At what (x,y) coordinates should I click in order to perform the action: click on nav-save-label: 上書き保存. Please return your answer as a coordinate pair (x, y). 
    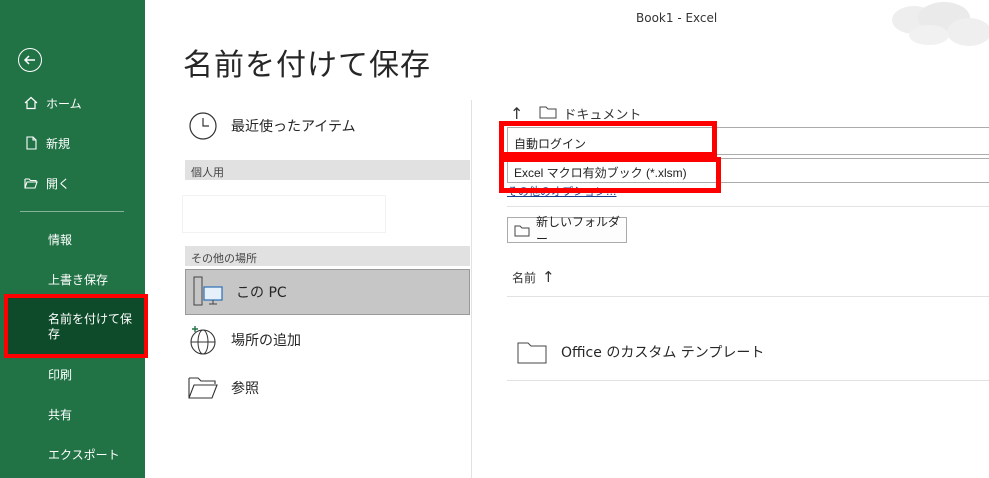
    Looking at the image, I should click on (78, 279).